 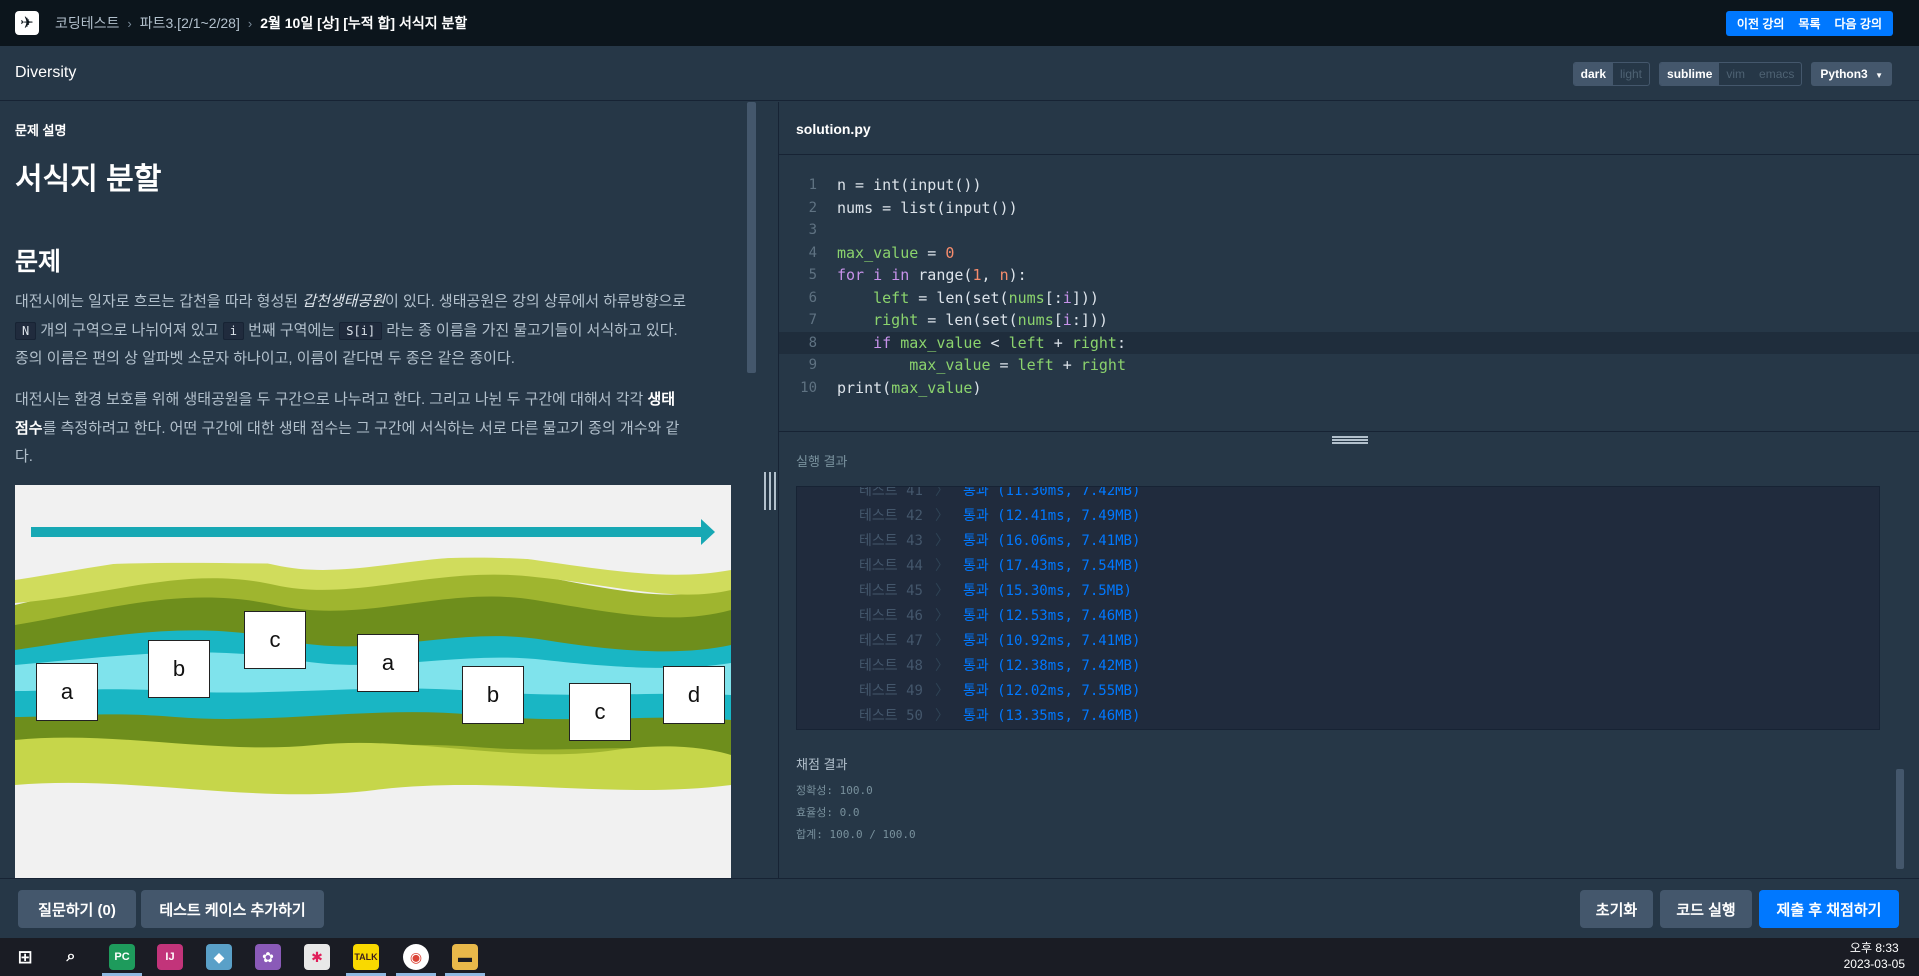 What do you see at coordinates (1349, 320) in the screenshot?
I see `code-line: 7 right = len(set(nums[i:]))` at bounding box center [1349, 320].